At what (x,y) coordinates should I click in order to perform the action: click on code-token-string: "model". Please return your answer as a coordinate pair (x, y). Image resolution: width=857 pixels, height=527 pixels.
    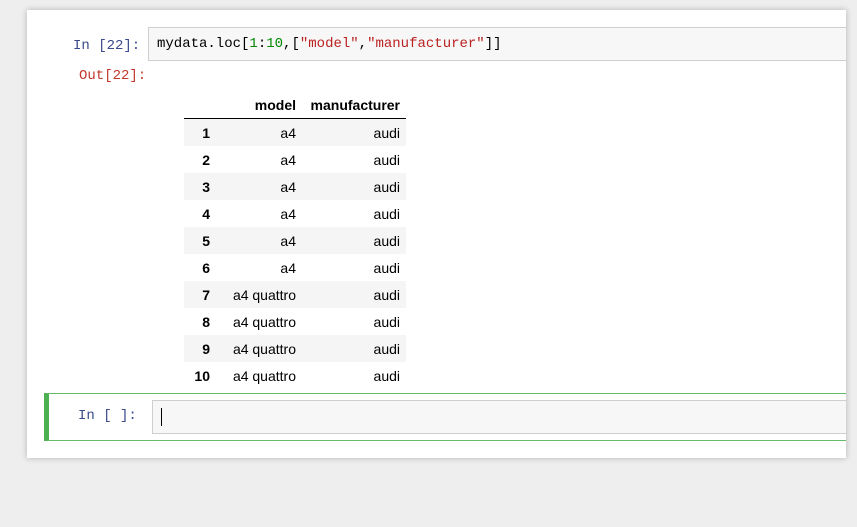
    Looking at the image, I should click on (329, 44).